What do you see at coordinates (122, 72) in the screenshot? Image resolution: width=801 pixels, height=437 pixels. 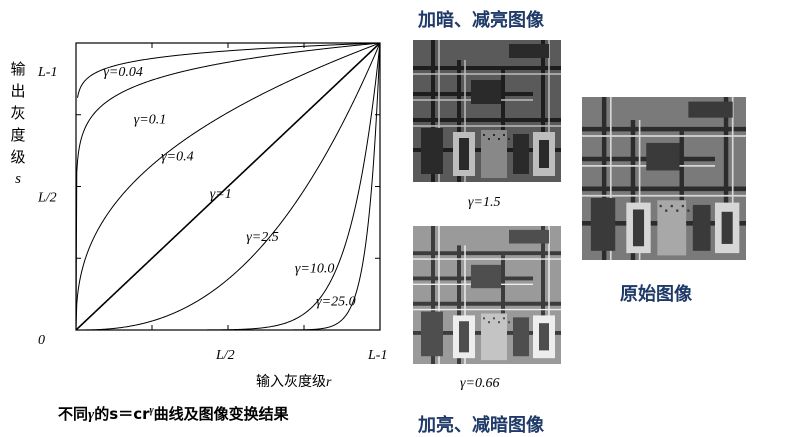 I see `curve-label: γ=0.04` at bounding box center [122, 72].